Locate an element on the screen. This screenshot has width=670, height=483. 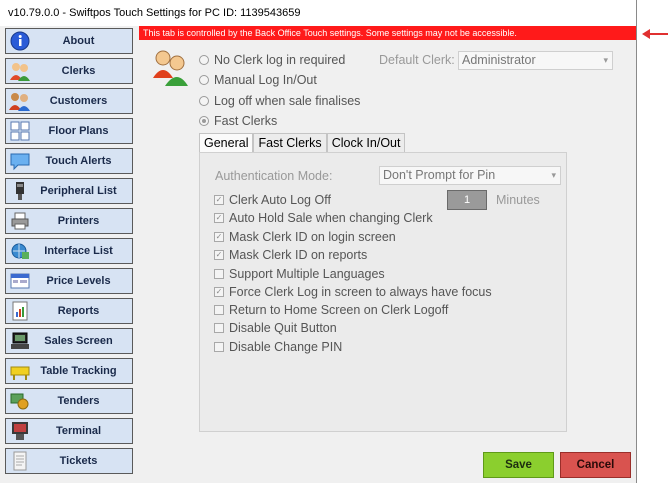
radio-label: Log off when sale finalises is located at coordinates (287, 101).